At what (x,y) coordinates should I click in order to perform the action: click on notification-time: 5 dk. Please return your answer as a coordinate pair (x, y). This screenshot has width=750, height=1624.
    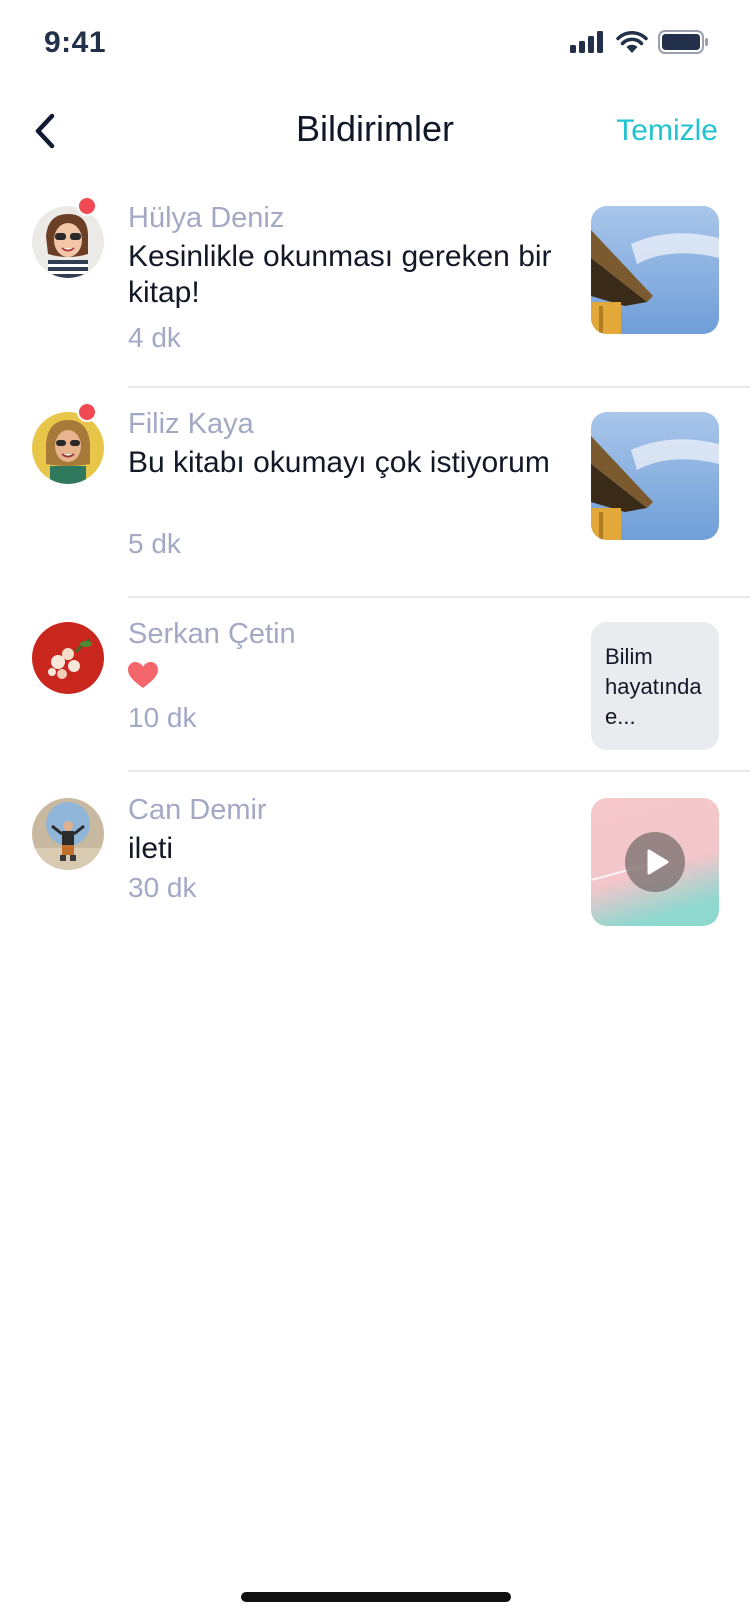
    Looking at the image, I should click on (154, 543).